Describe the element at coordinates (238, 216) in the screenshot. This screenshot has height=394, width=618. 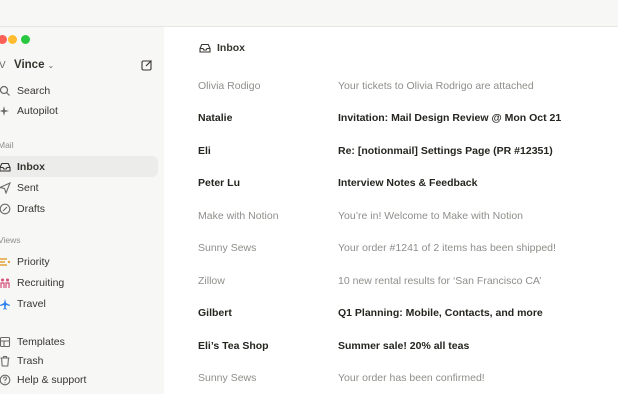
I see `email-sender: Make with Notion` at that location.